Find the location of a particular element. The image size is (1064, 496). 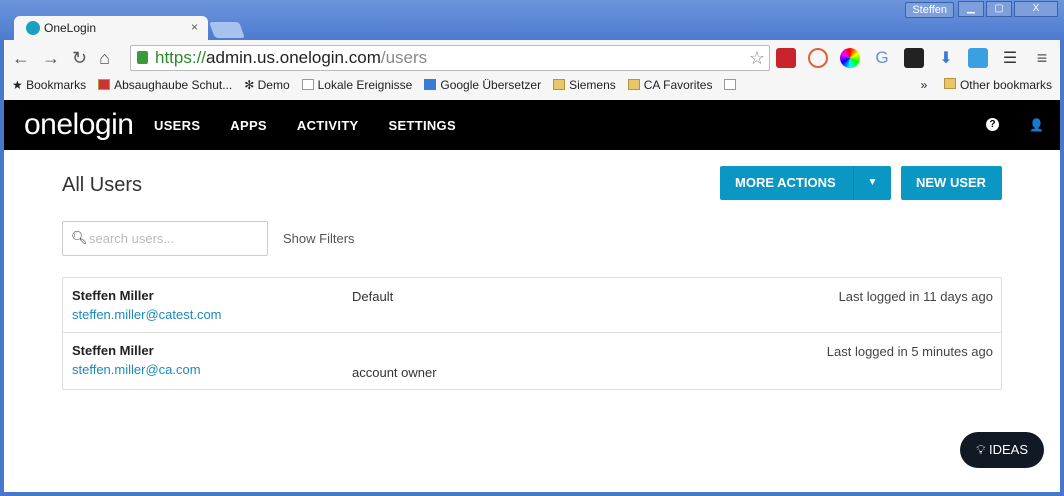

page-title: All Users is located at coordinates (102, 185).